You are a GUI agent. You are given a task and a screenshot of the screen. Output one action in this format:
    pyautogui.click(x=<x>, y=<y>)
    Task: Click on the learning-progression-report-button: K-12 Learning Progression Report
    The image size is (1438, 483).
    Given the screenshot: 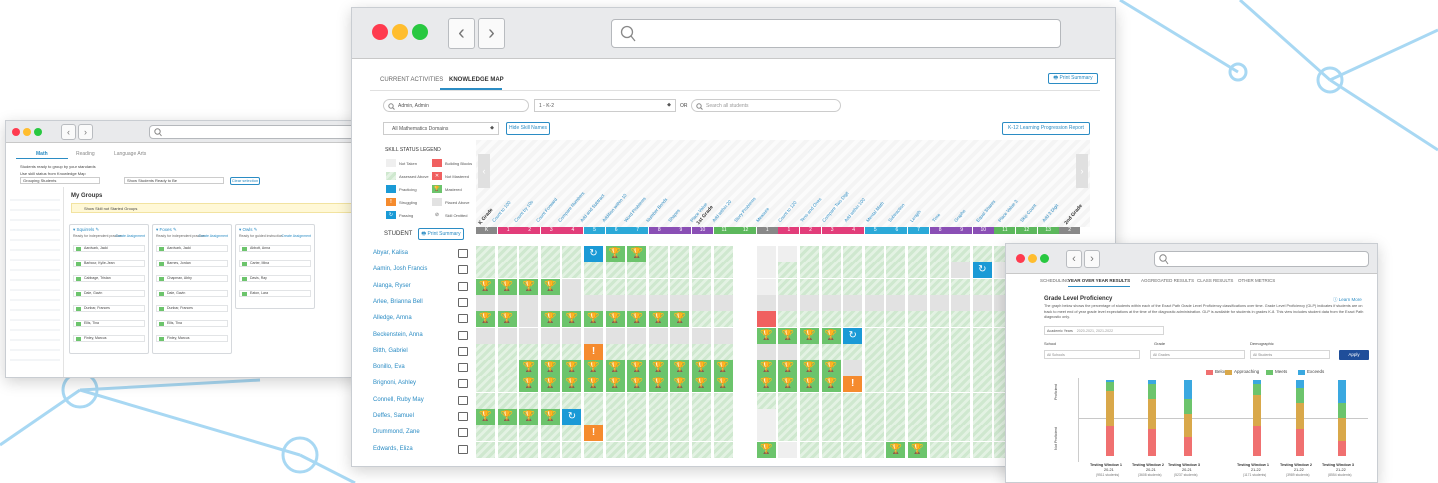 What is the action you would take?
    pyautogui.click(x=1046, y=128)
    